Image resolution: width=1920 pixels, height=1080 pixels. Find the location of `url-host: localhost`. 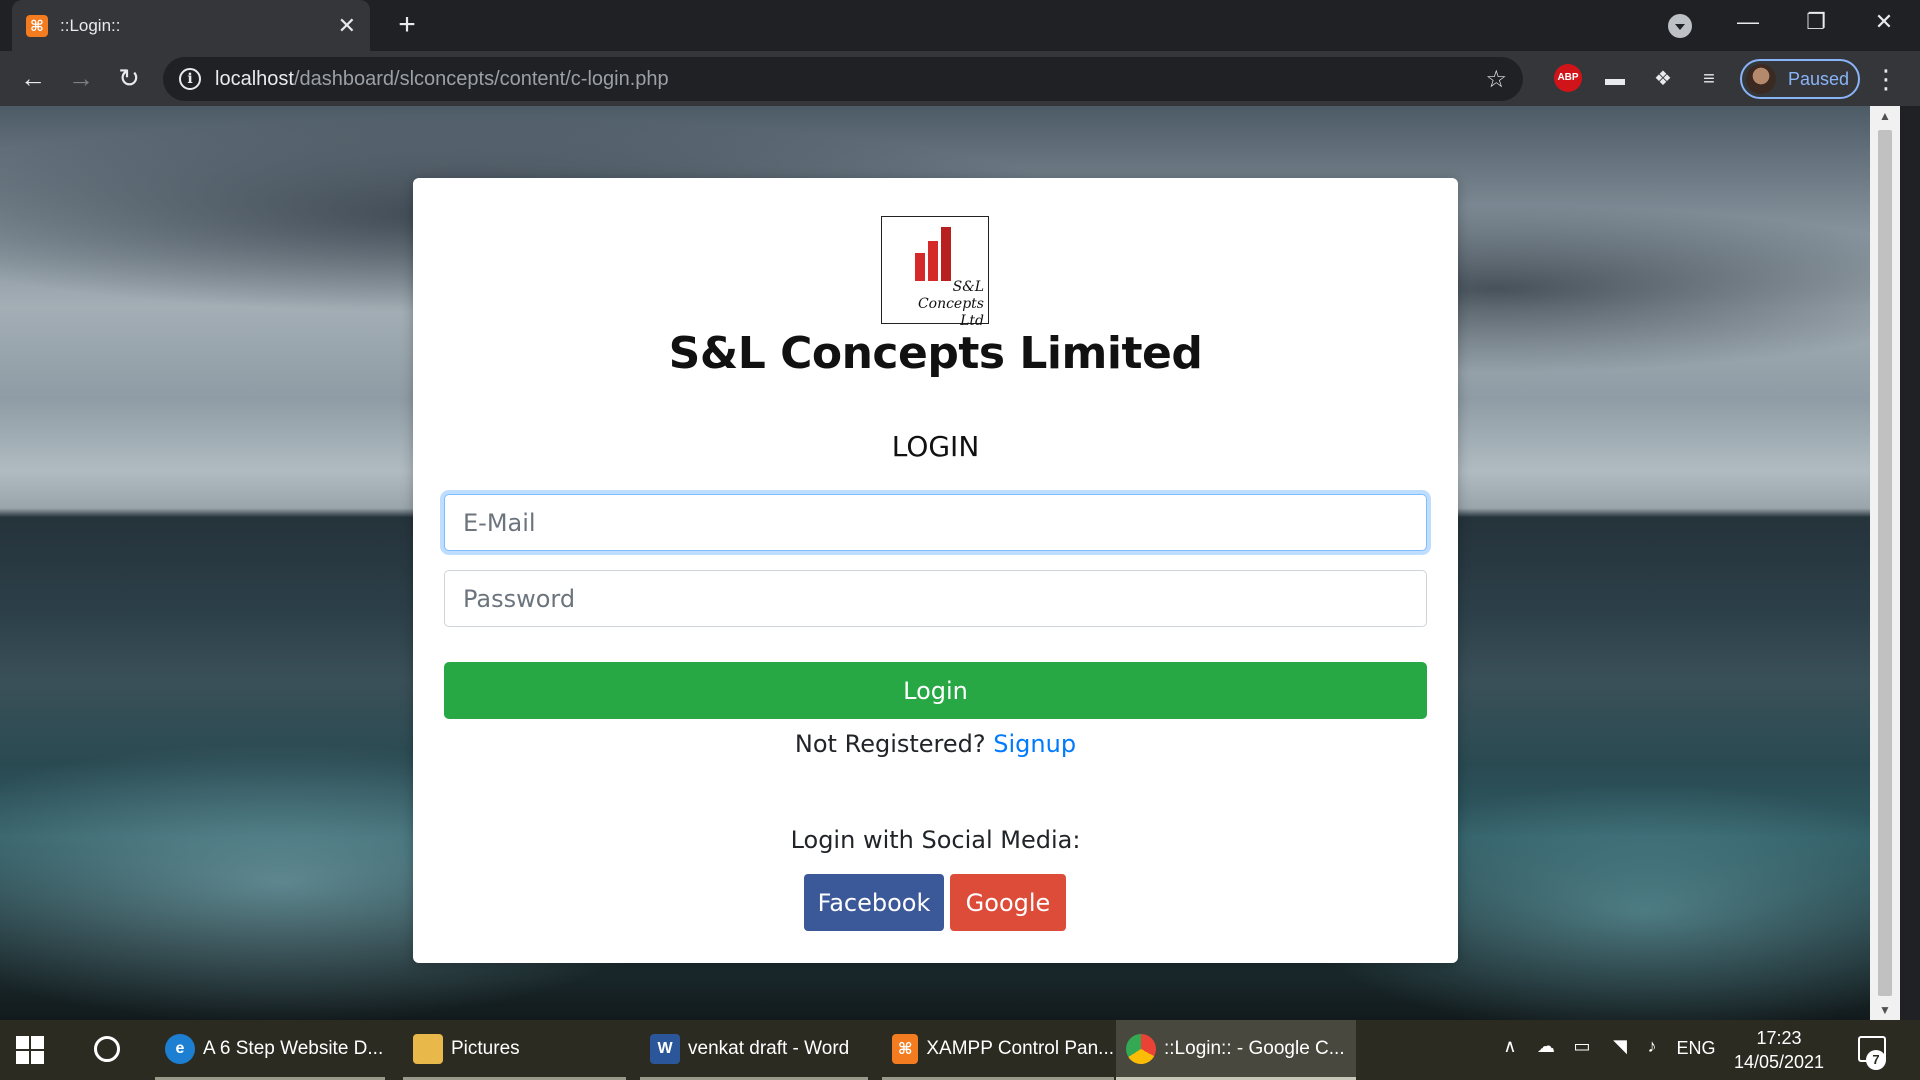

url-host: localhost is located at coordinates (254, 78).